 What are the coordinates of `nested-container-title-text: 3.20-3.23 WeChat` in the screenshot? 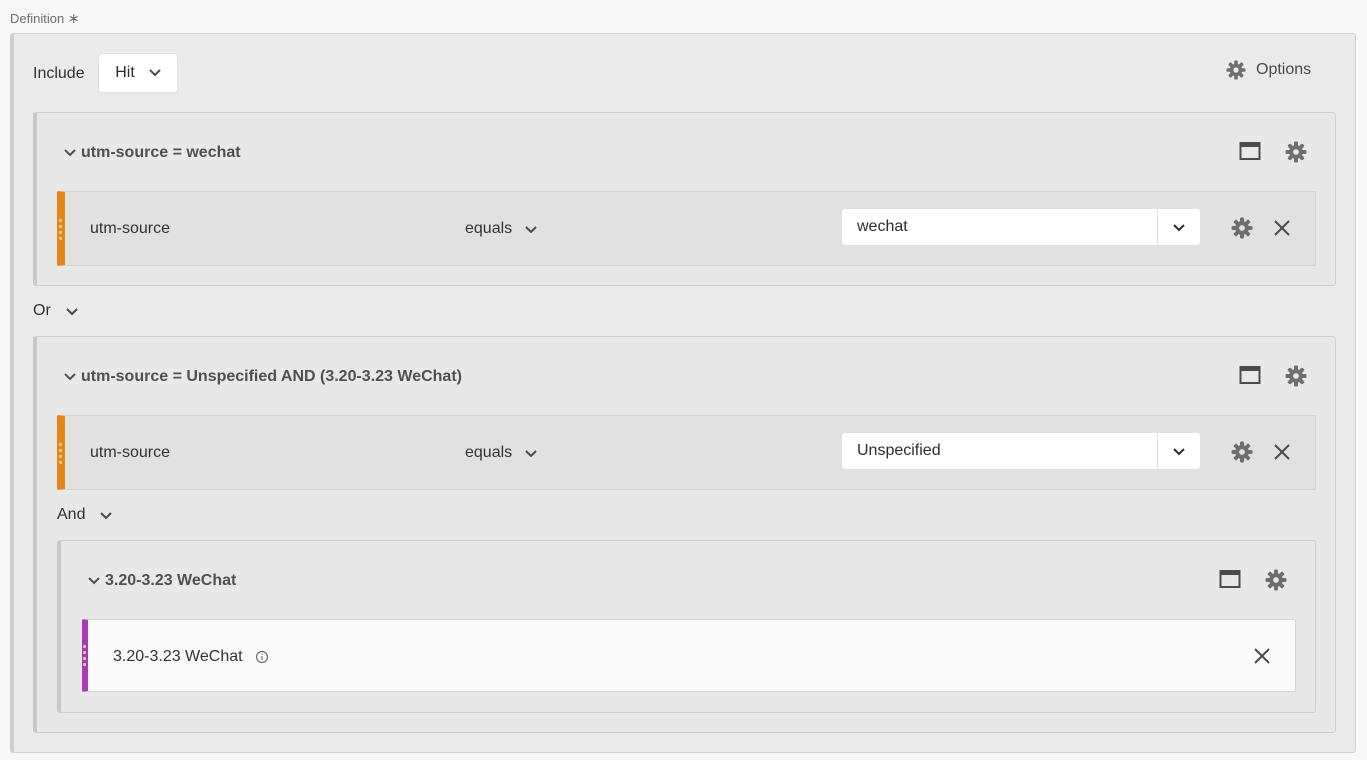 It's located at (171, 580).